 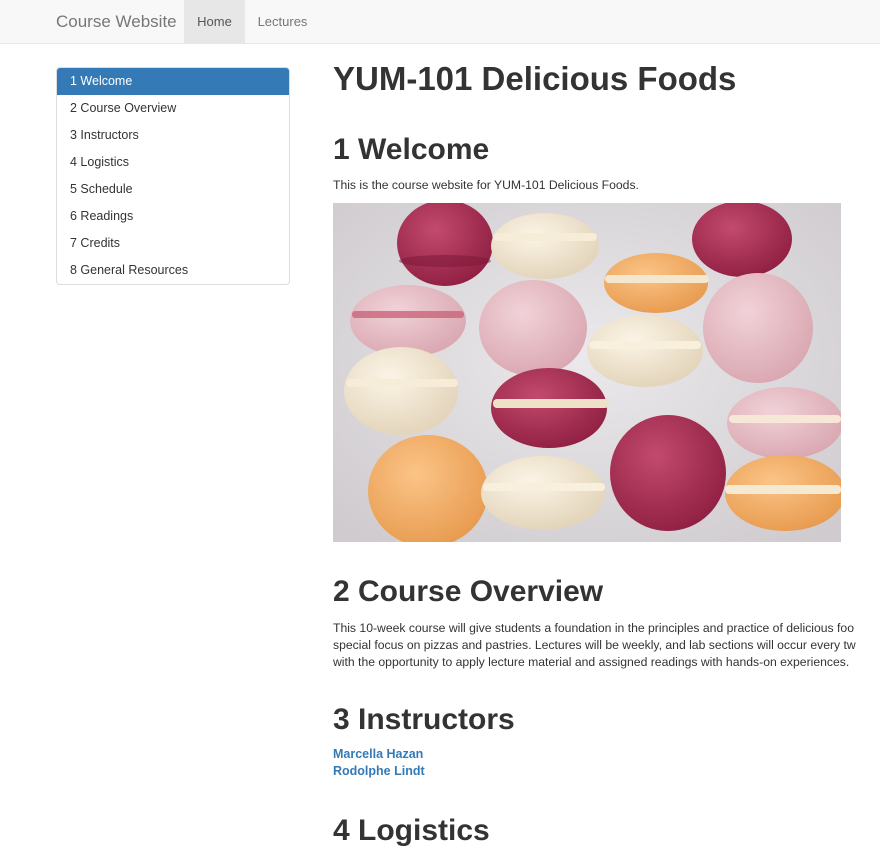 What do you see at coordinates (282, 22) in the screenshot?
I see `nav-lectures-link: Lectures` at bounding box center [282, 22].